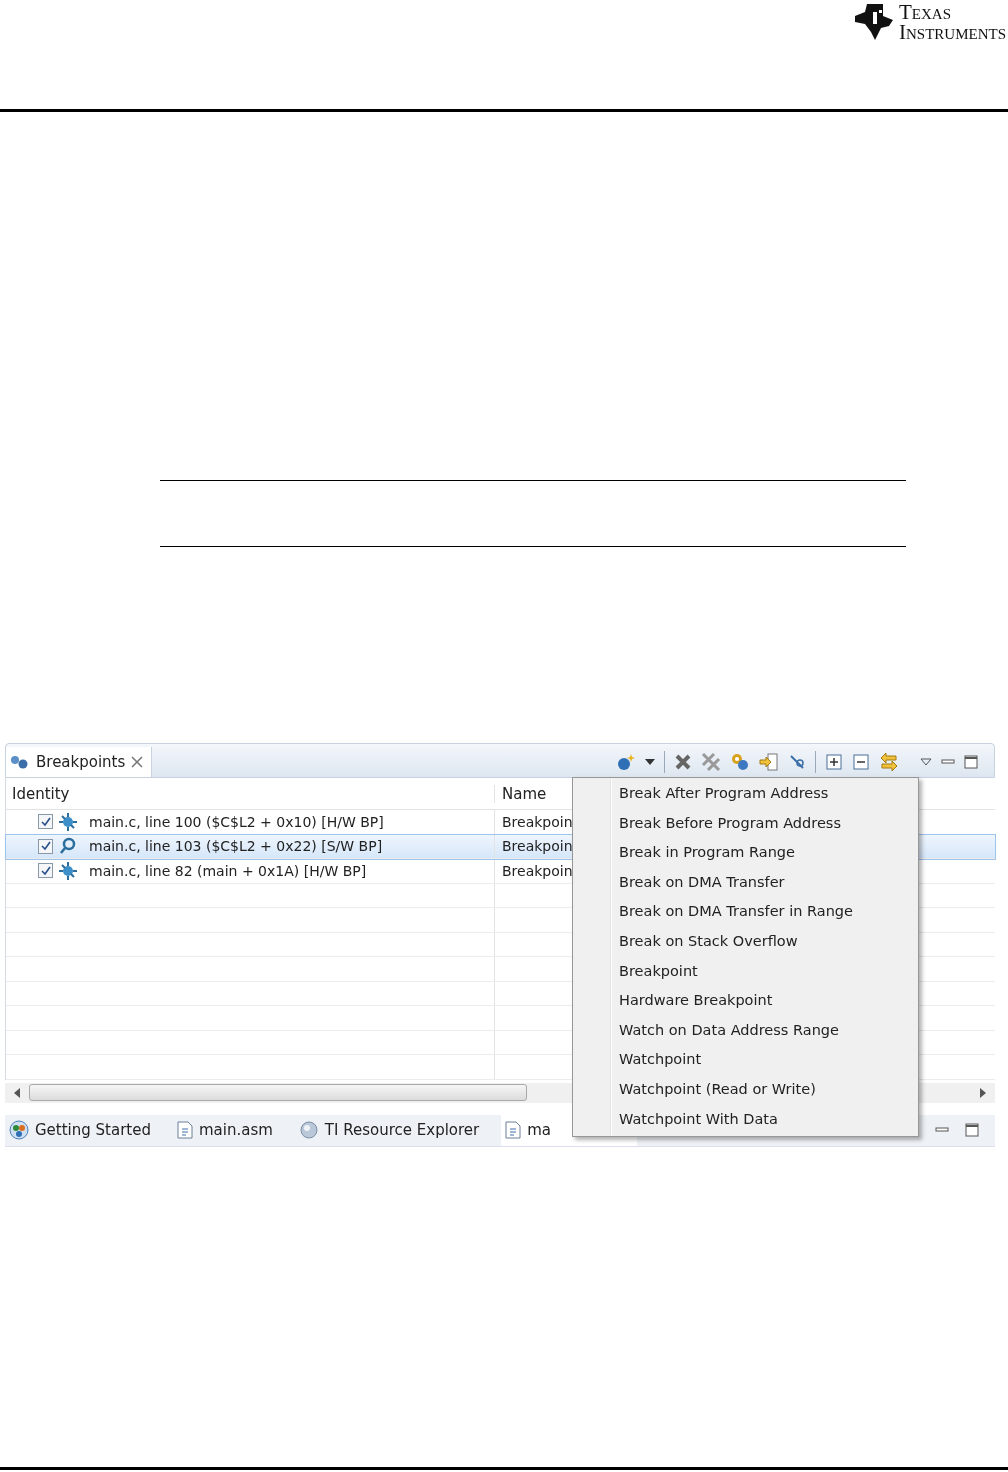 Image resolution: width=1008 pixels, height=1472 pixels. Describe the element at coordinates (137, 762) in the screenshot. I see `close-icon` at that location.